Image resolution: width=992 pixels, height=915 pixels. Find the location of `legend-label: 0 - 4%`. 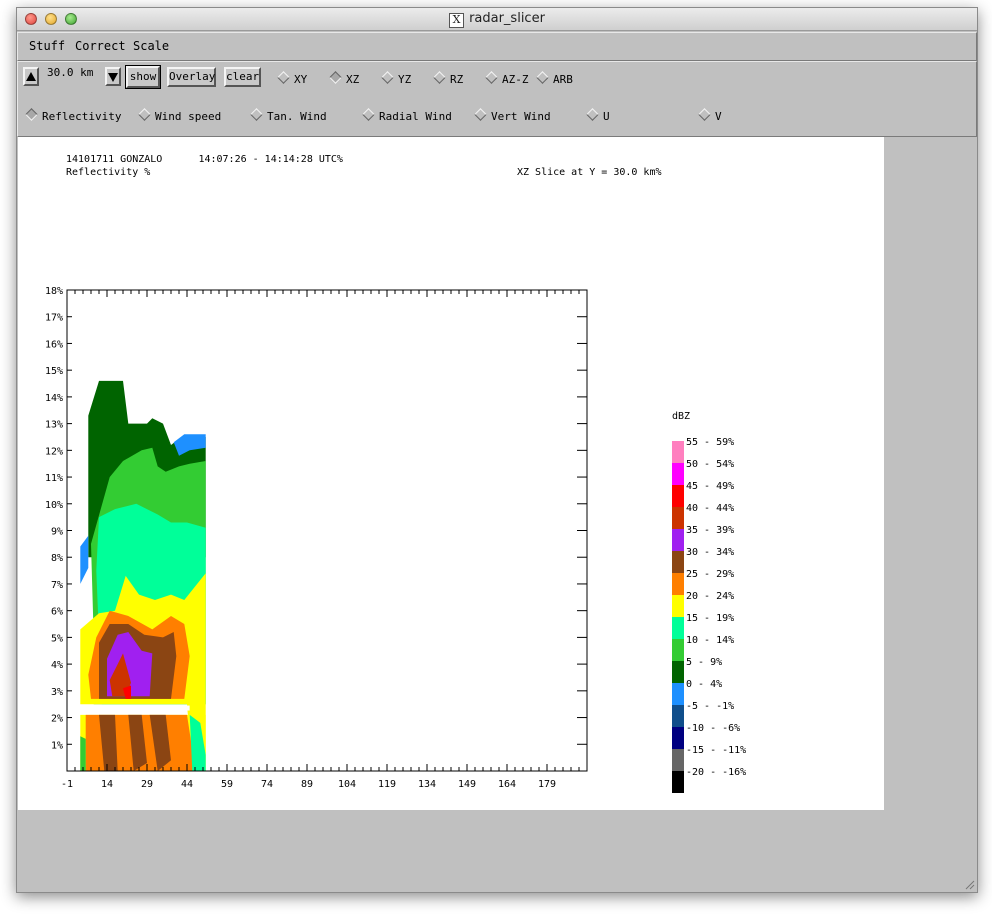

legend-label: 0 - 4% is located at coordinates (704, 684).